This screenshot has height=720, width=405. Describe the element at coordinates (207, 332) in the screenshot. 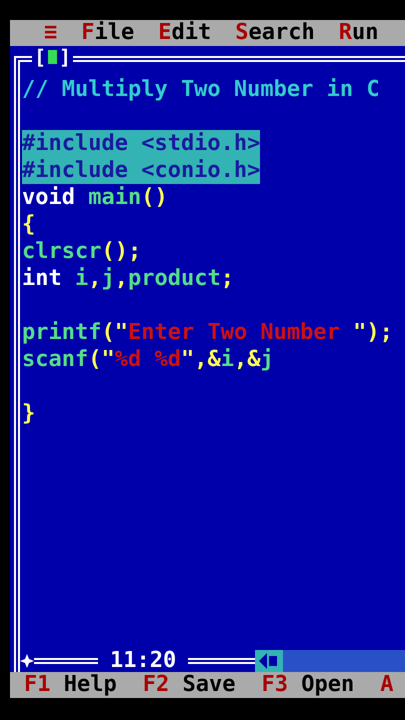

I see `code-line: printf("Enter Two Number ");` at that location.